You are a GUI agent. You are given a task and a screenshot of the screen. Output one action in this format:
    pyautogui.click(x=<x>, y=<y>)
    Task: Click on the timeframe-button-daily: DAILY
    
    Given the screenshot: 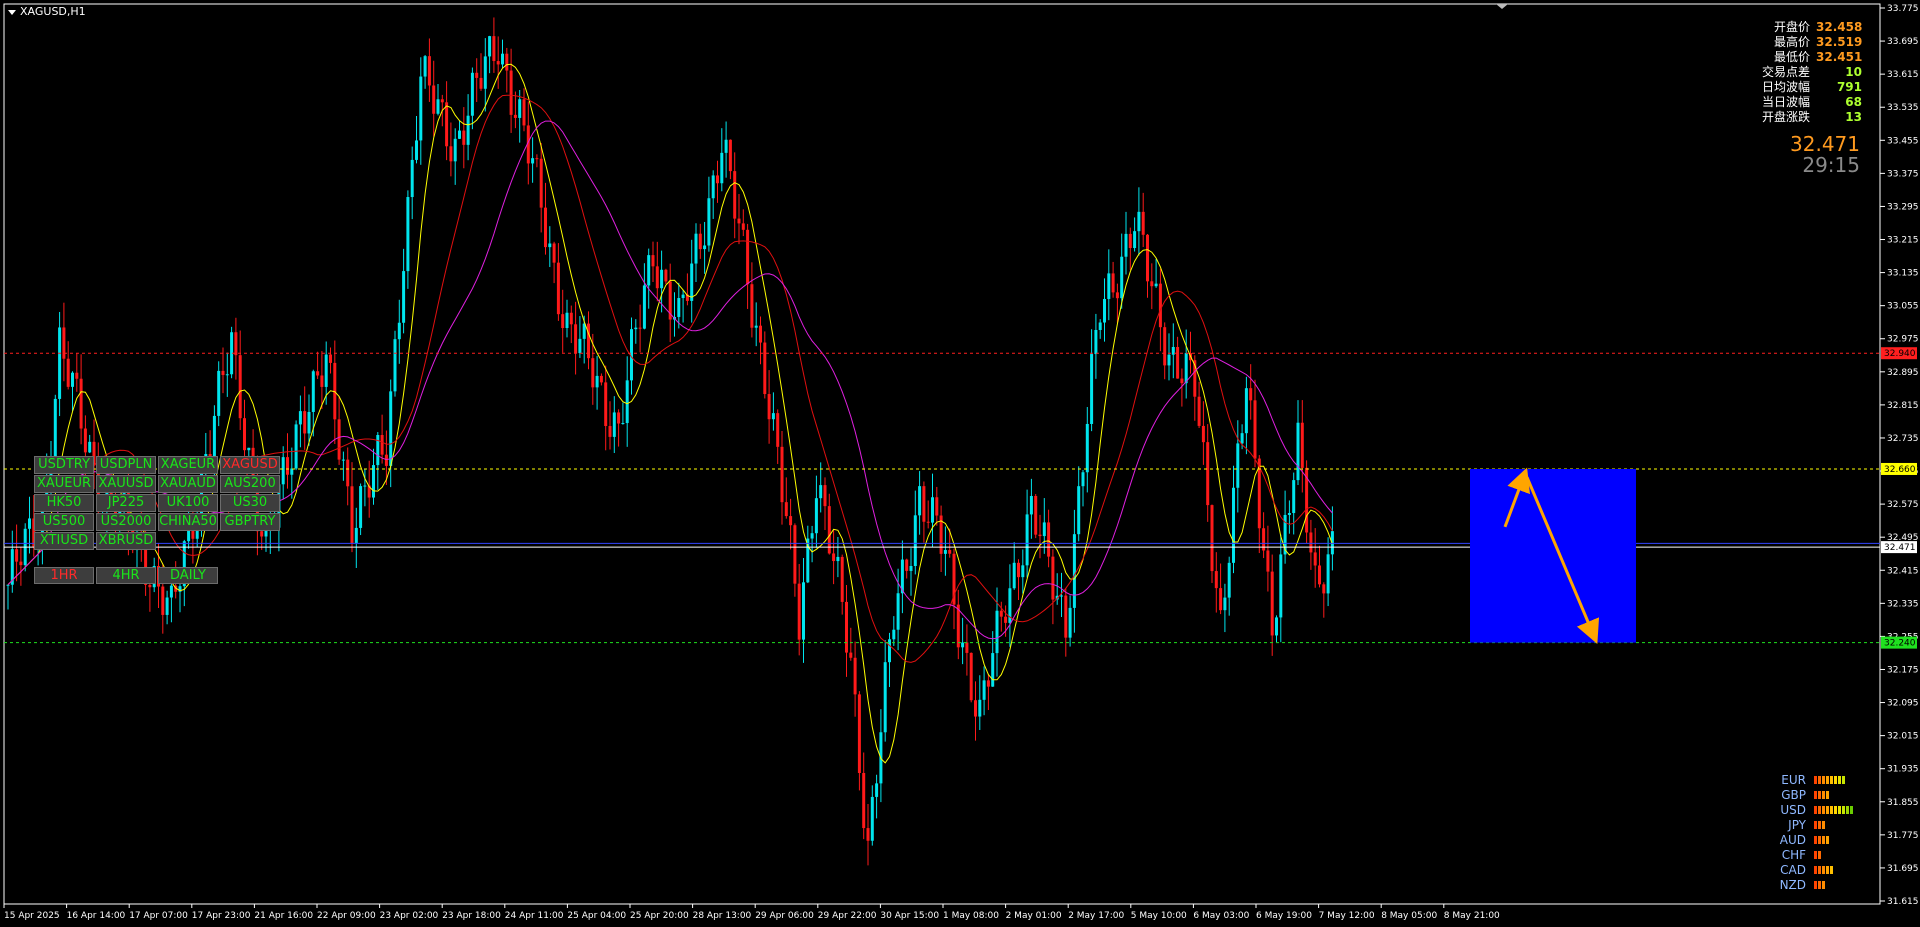 What is the action you would take?
    pyautogui.click(x=188, y=575)
    